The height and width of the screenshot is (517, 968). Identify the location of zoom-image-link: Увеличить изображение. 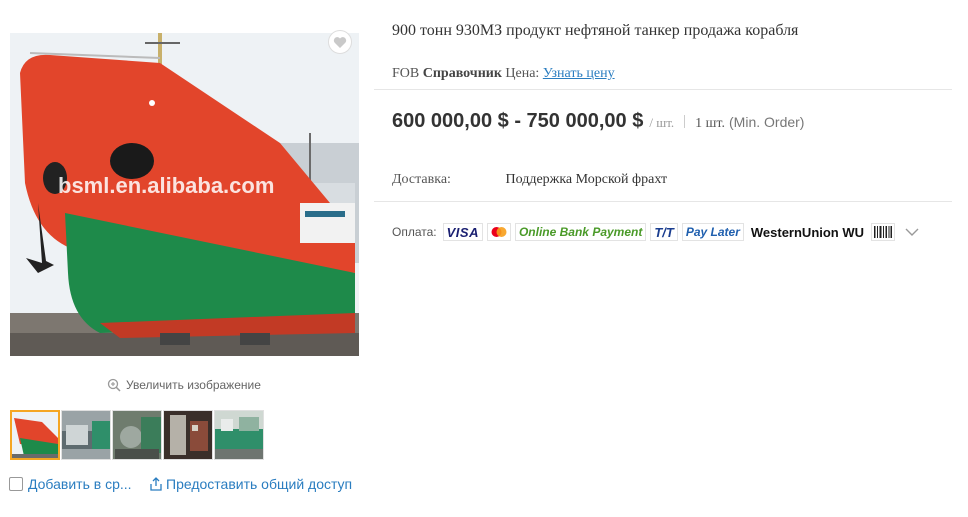
(184, 385).